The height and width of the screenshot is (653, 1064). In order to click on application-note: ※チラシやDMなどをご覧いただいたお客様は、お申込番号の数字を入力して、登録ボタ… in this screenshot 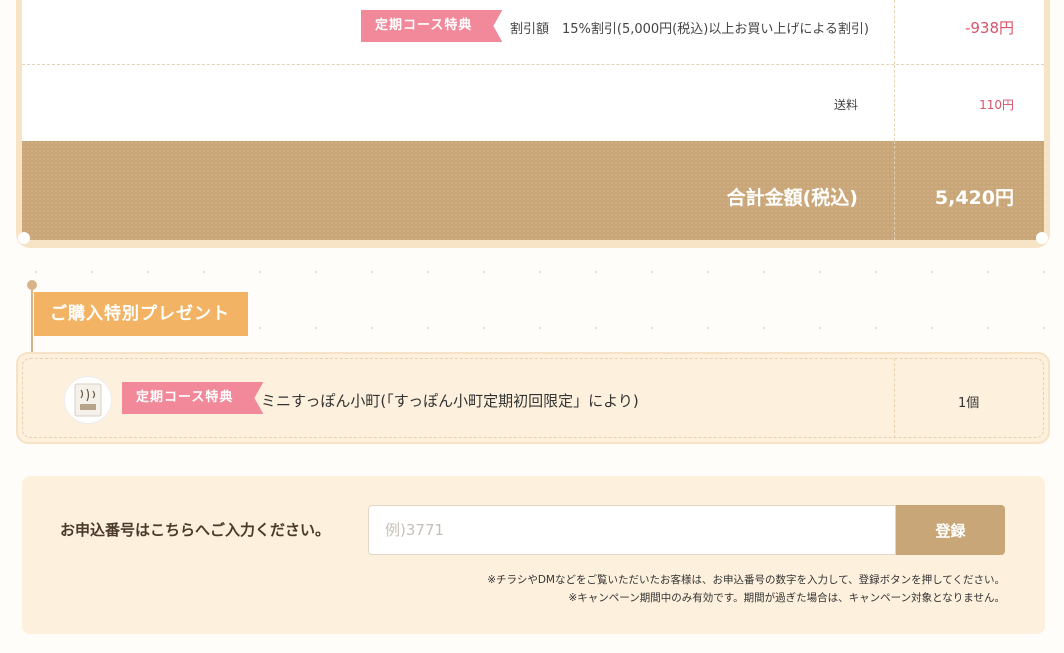, I will do `click(746, 580)`.